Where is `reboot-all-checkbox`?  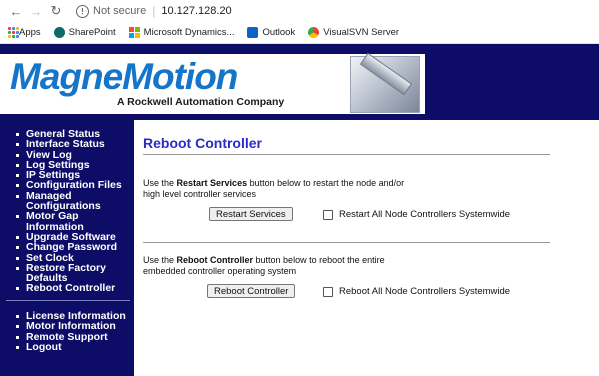
reboot-all-checkbox is located at coordinates (328, 291).